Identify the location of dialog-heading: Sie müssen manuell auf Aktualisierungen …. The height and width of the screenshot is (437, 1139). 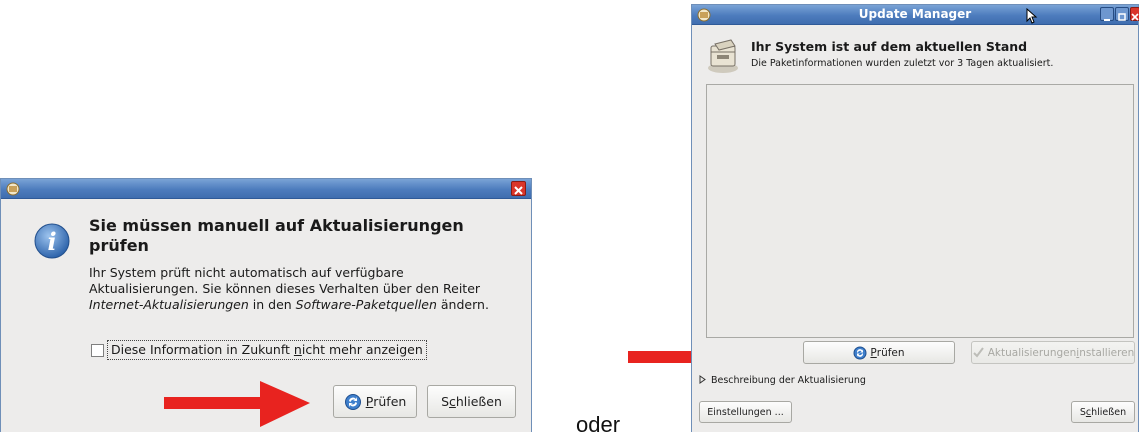
(304, 236).